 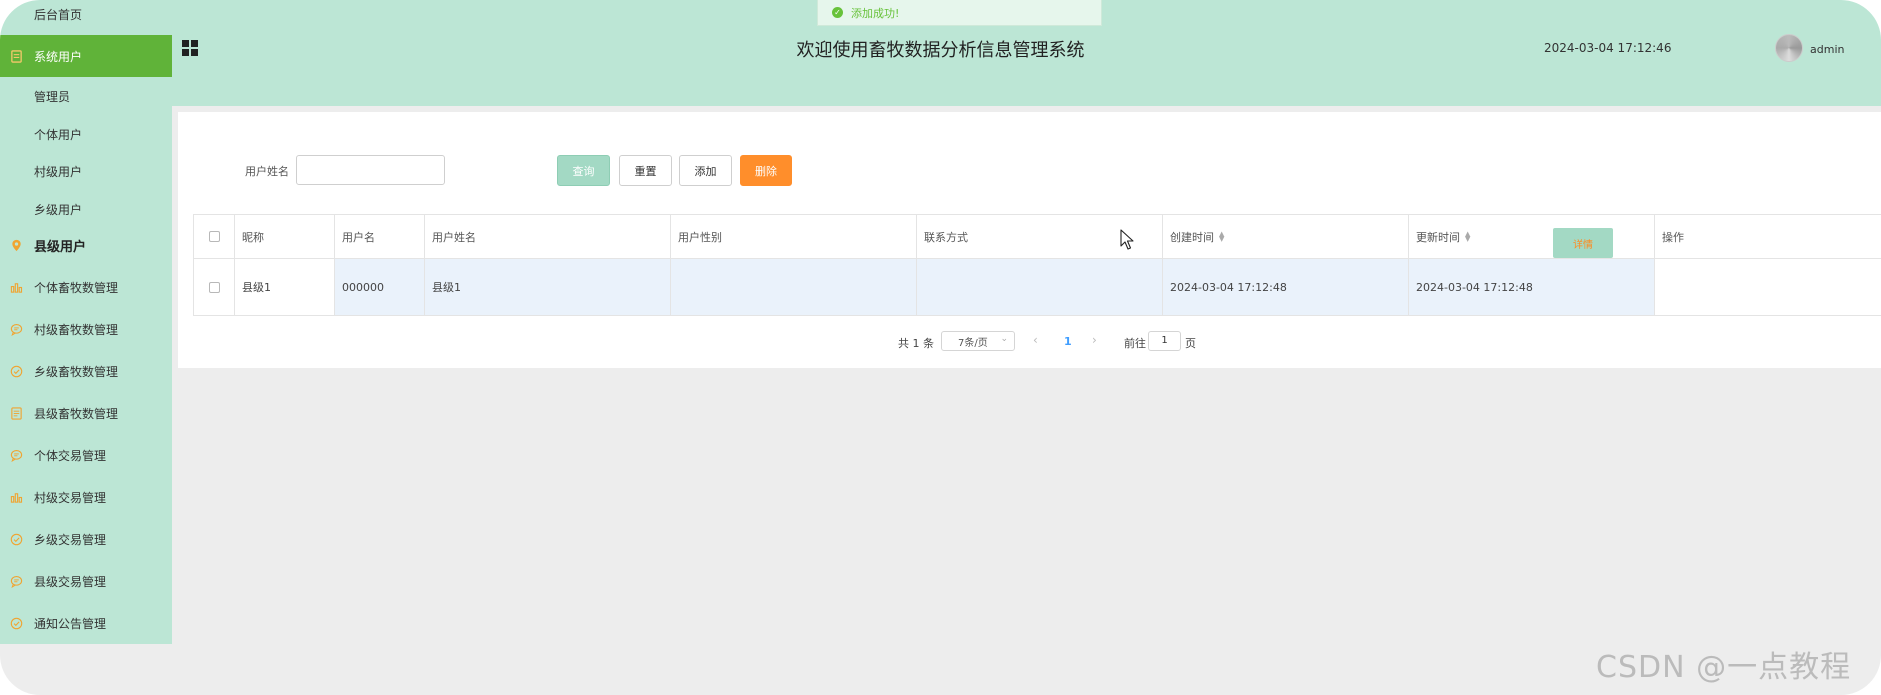 I want to click on column-header-updated: 更新时间 ▲ ▼, so click(x=1531, y=236).